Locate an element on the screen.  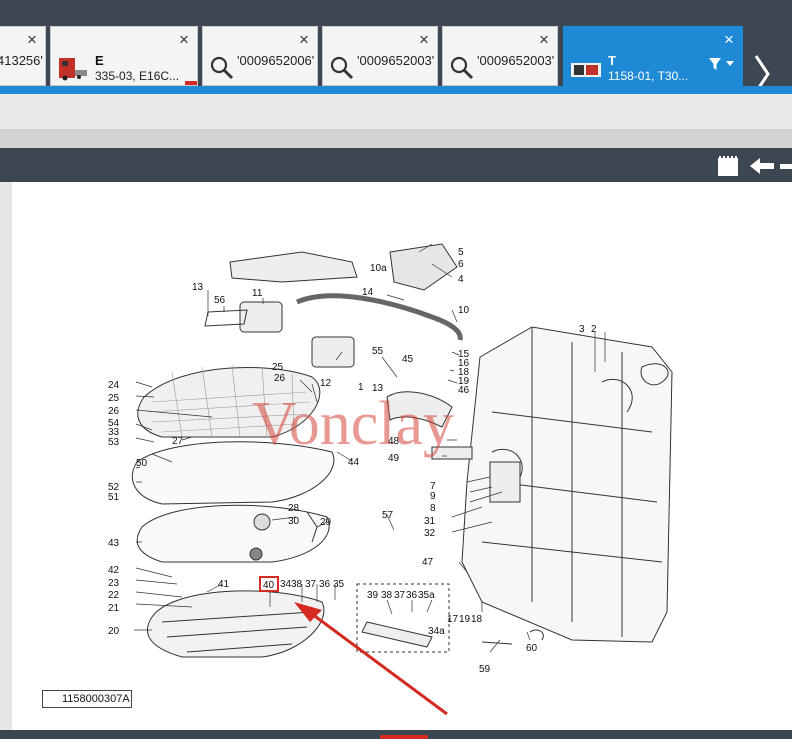
callout-19b: 19 is located at coordinates (465, 619).